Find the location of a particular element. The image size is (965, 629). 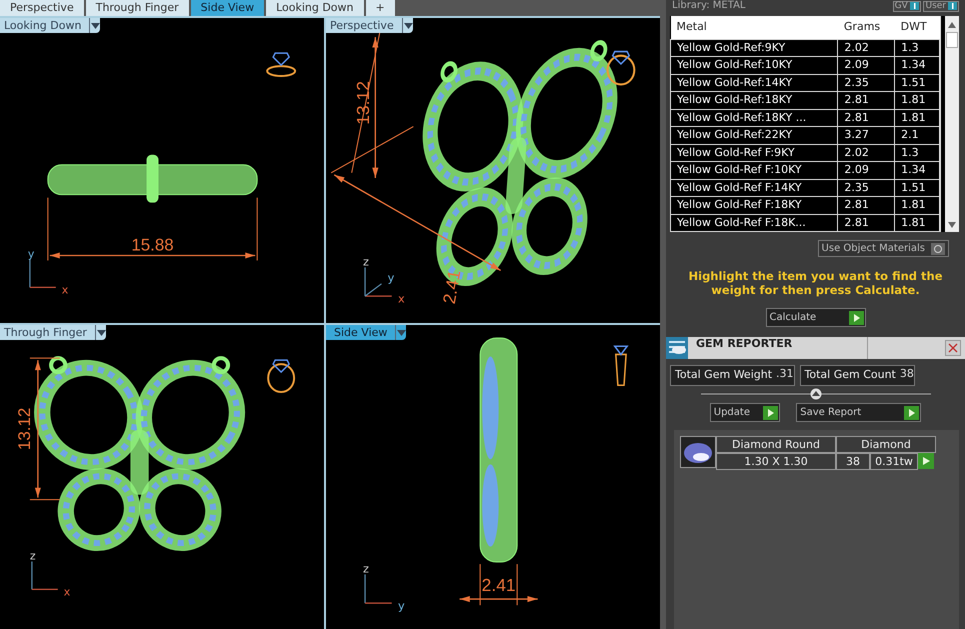

library-title: Library: METAL is located at coordinates (709, 6).